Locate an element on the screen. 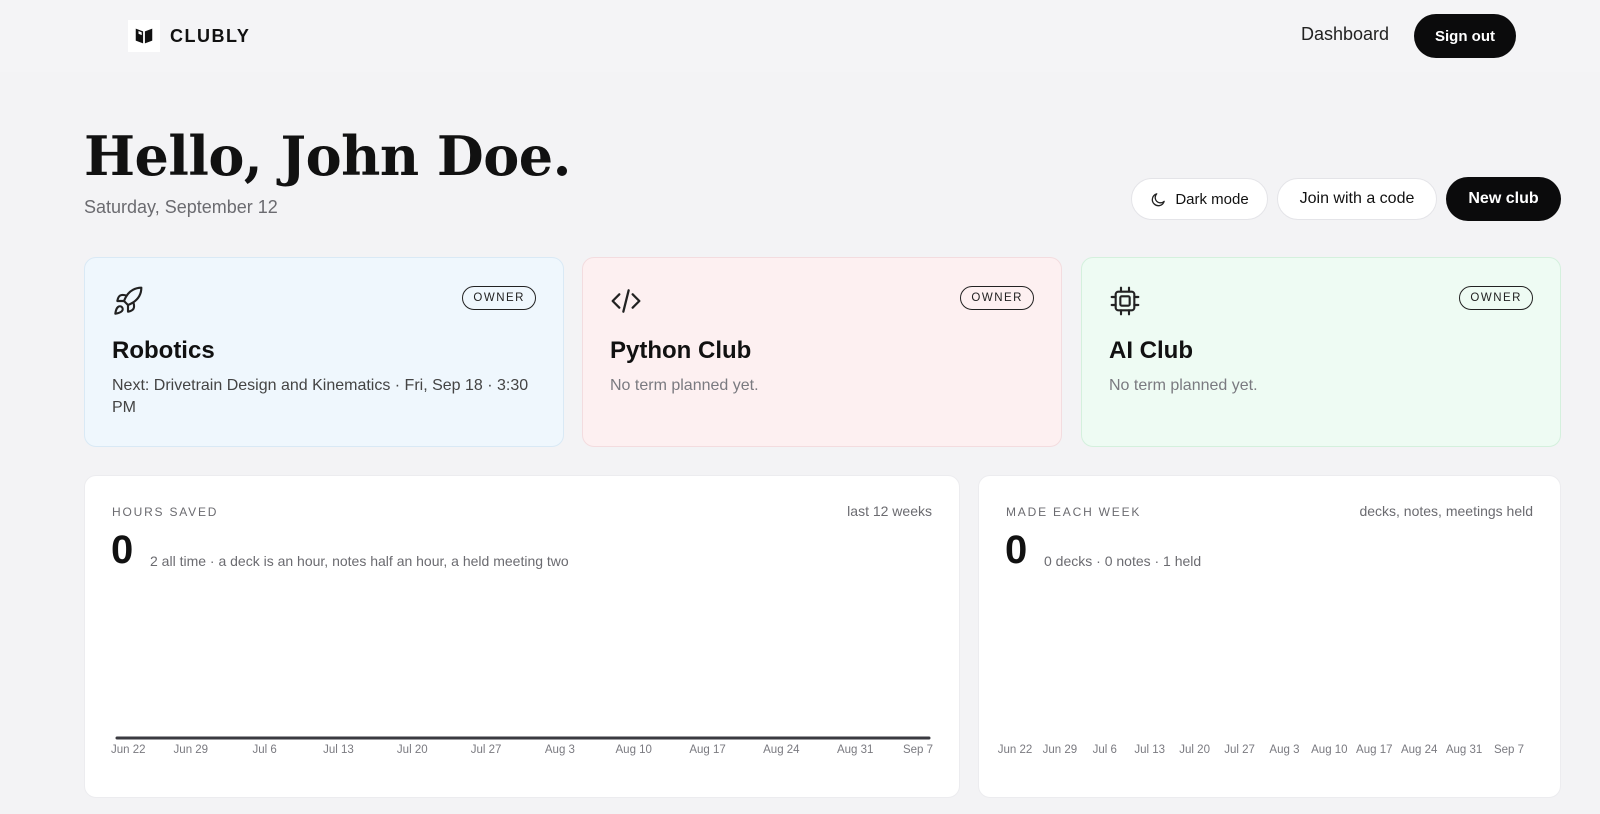 The image size is (1600, 814). brand: CLUBLY is located at coordinates (189, 36).